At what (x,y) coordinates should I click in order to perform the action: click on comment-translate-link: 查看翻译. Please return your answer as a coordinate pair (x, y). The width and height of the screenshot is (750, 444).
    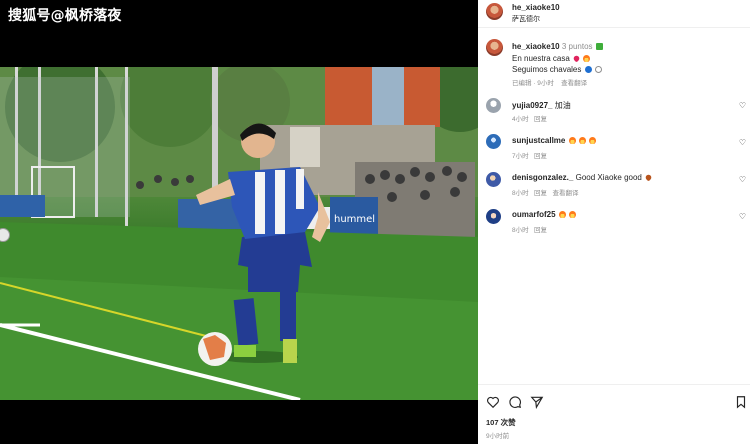
    Looking at the image, I should click on (565, 193).